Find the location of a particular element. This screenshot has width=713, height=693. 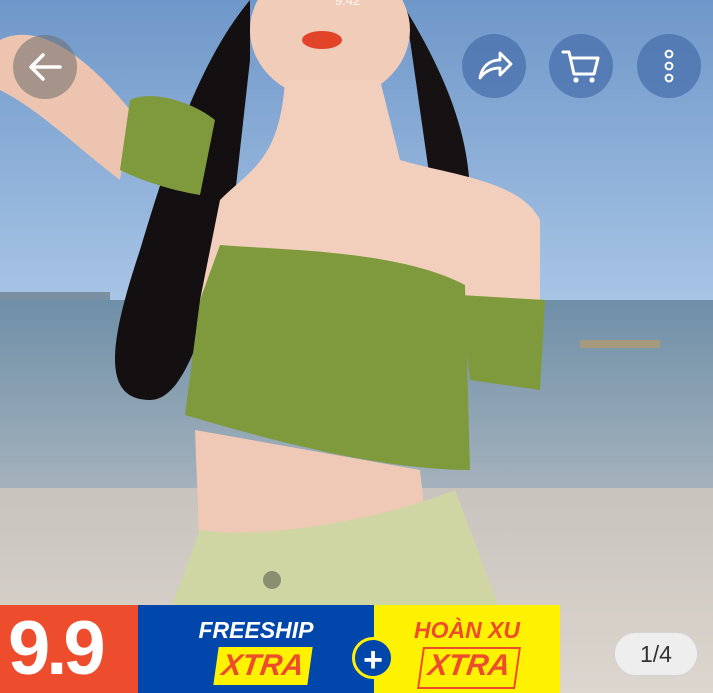

more-vertical-icon is located at coordinates (669, 66).